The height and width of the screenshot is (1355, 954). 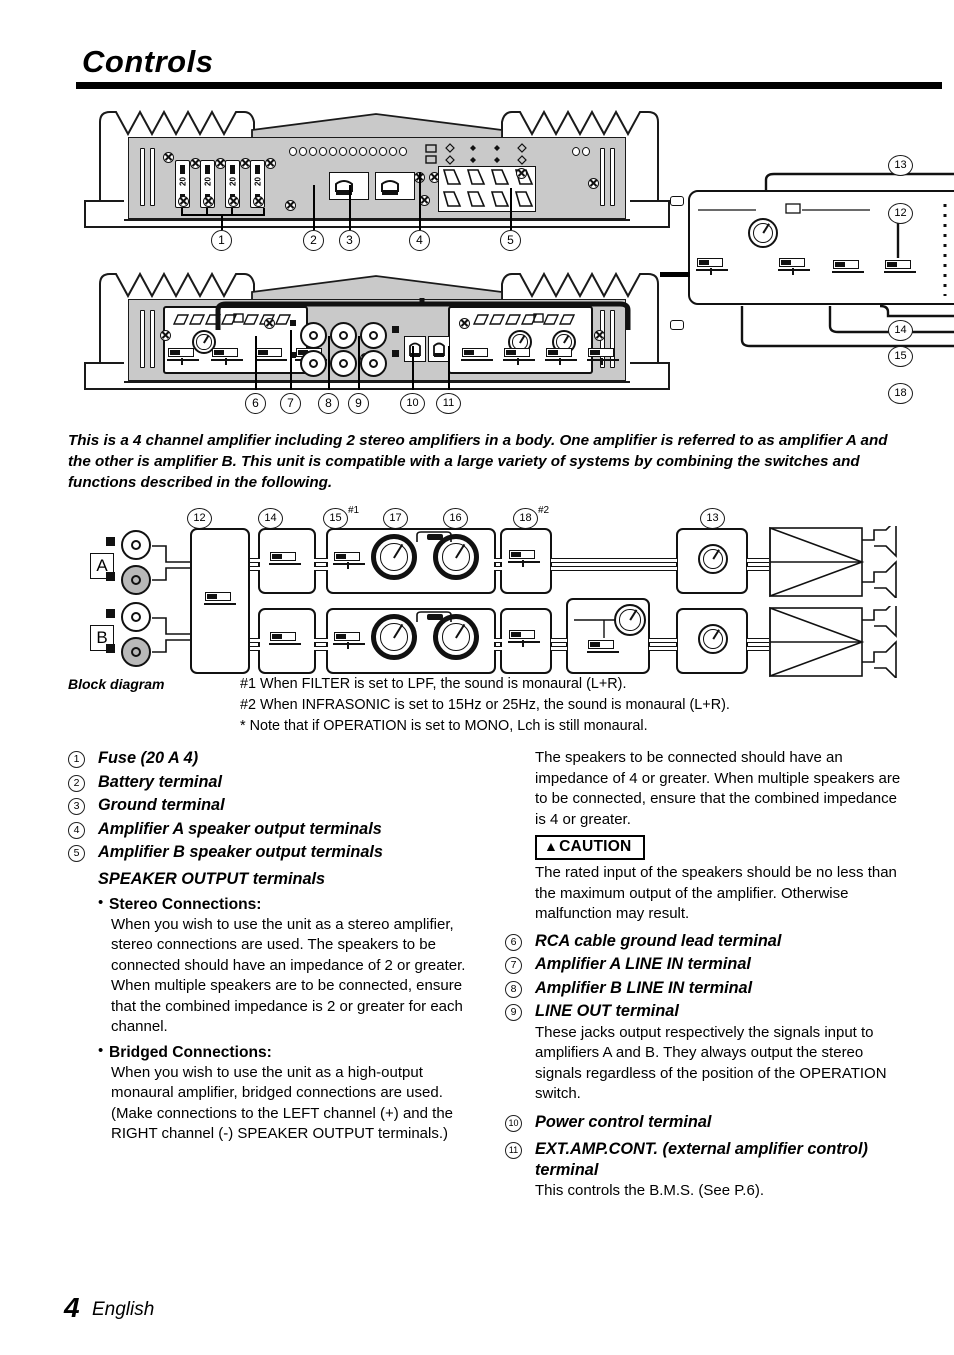 What do you see at coordinates (713, 559) in the screenshot?
I see `bd-knob-13-a` at bounding box center [713, 559].